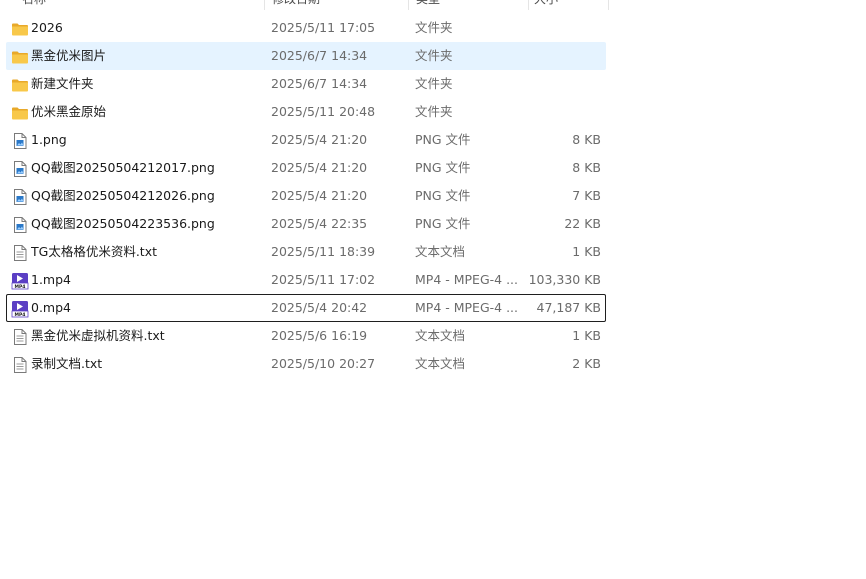  I want to click on column-header-row: 名称 修改日期 类型 大小, so click(305, 5).